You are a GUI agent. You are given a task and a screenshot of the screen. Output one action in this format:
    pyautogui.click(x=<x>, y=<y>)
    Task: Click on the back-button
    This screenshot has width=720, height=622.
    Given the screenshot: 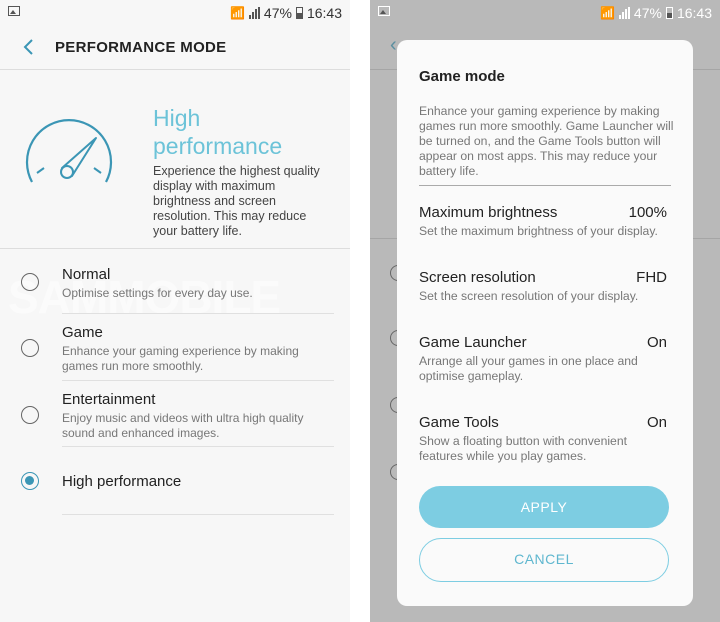 What is the action you would take?
    pyautogui.click(x=29, y=47)
    